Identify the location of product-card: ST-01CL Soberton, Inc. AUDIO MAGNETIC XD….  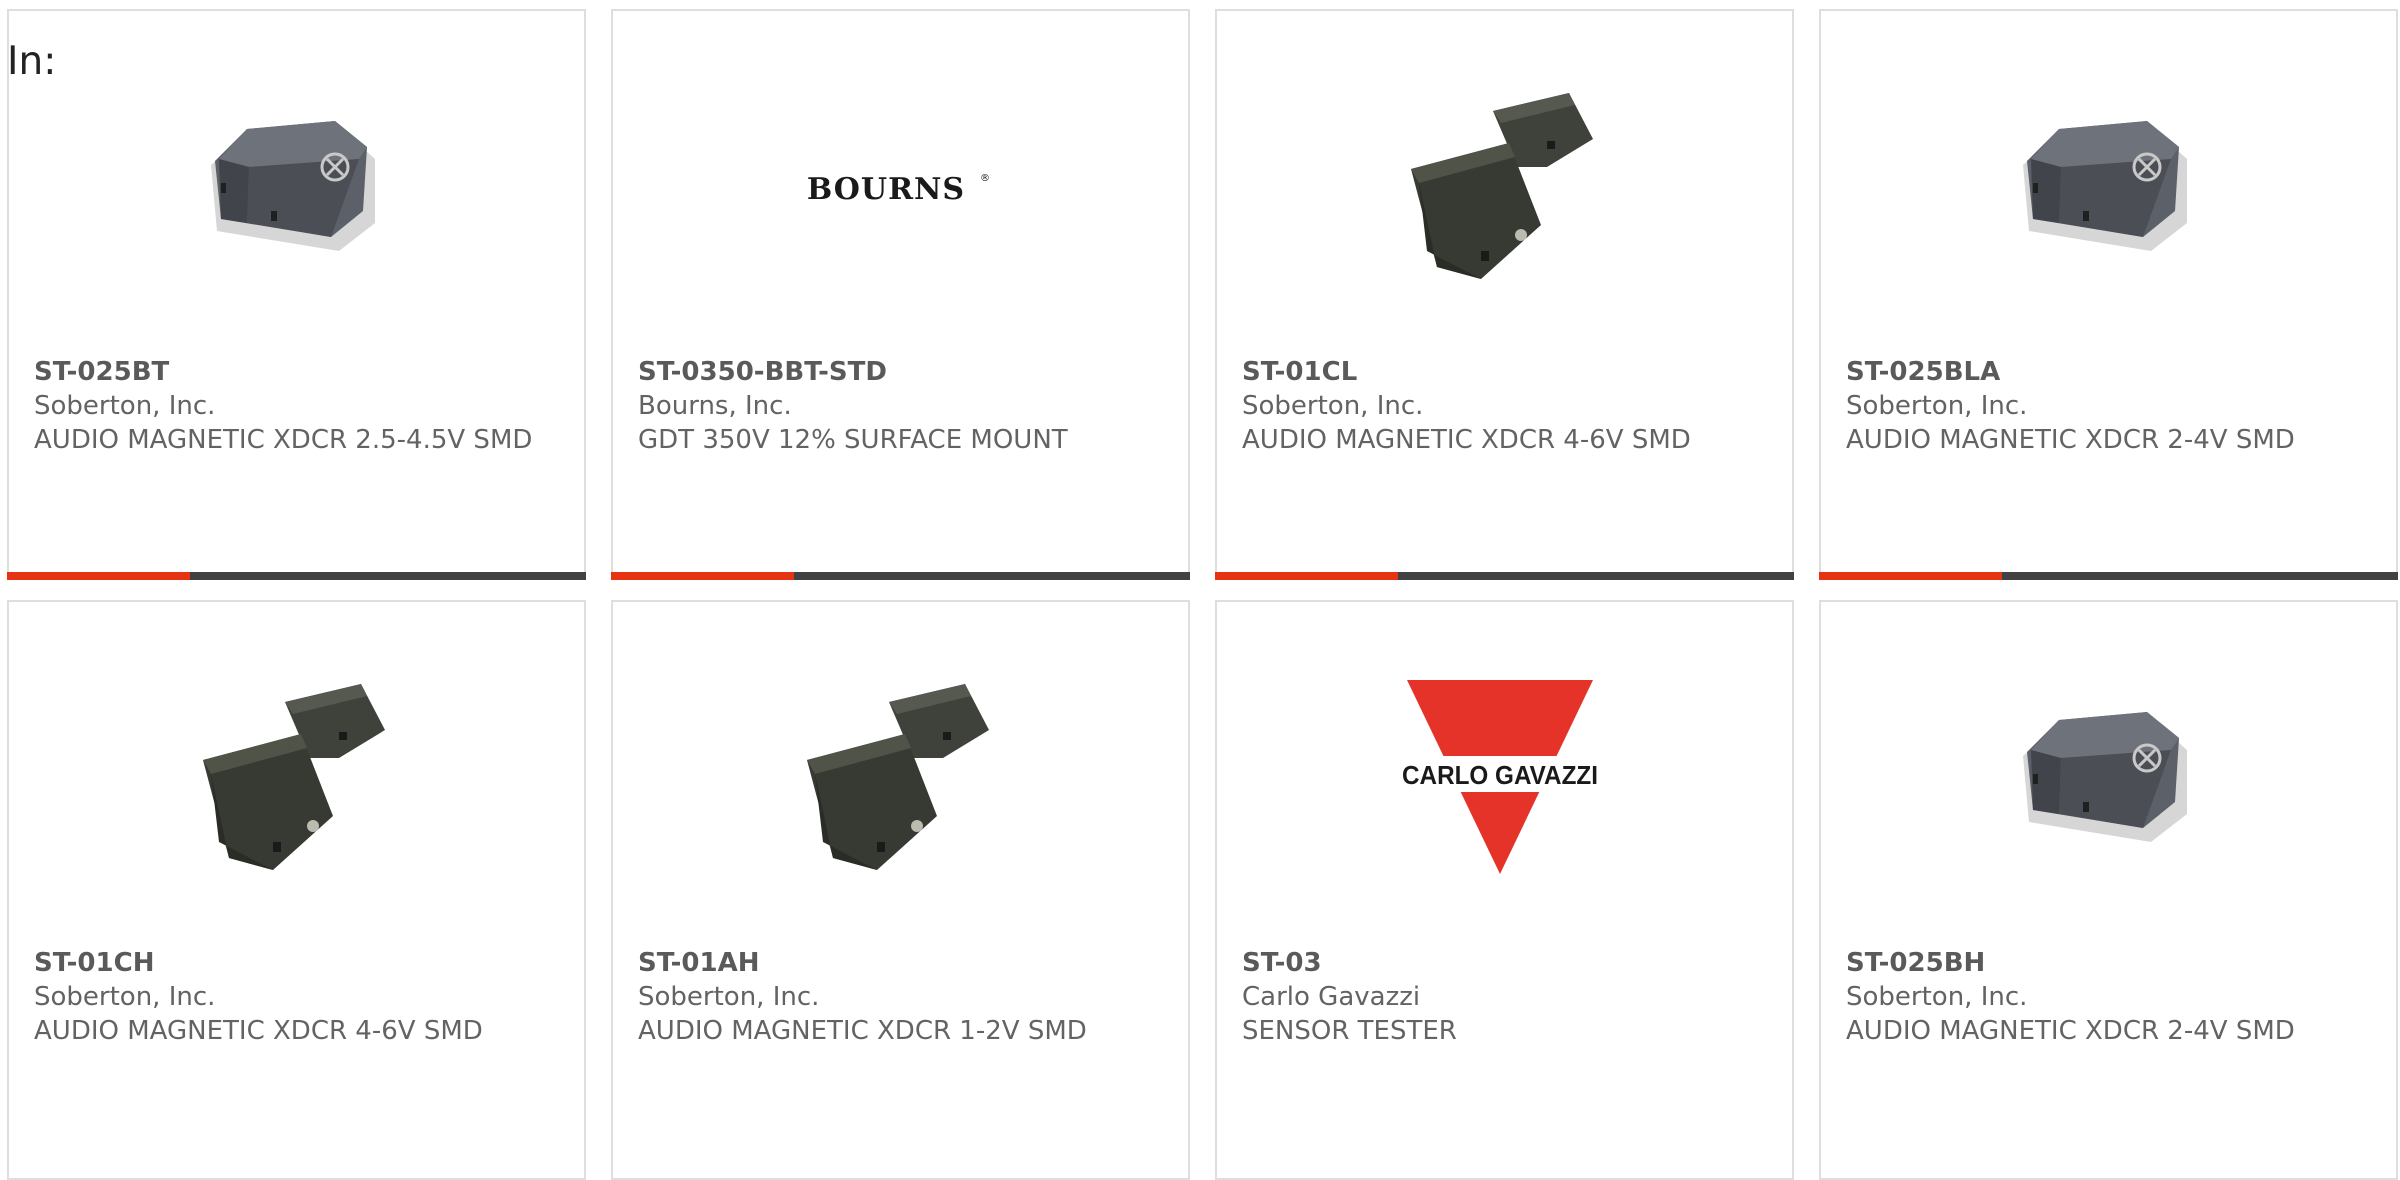
(1504, 294).